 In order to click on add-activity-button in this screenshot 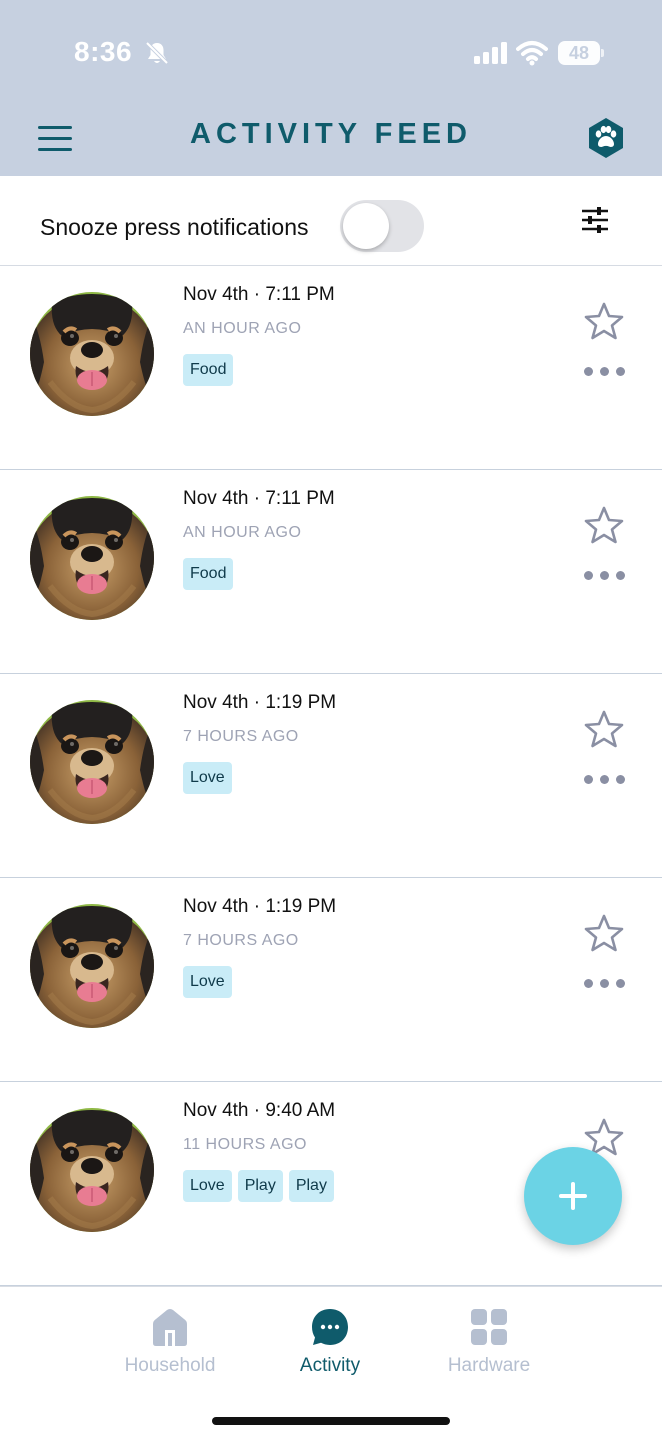, I will do `click(573, 1196)`.